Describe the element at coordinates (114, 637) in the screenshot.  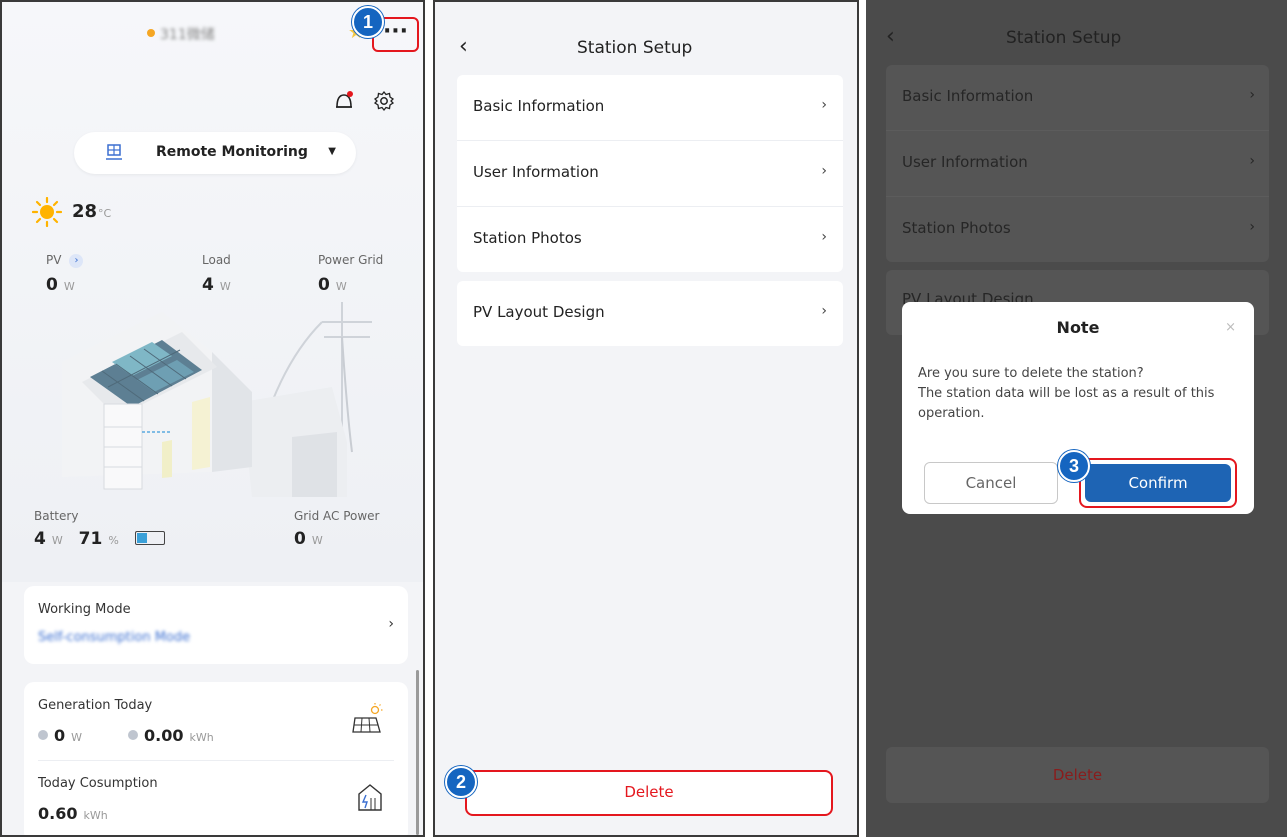
I see `working-mode-value: Self-consumption Mode` at that location.